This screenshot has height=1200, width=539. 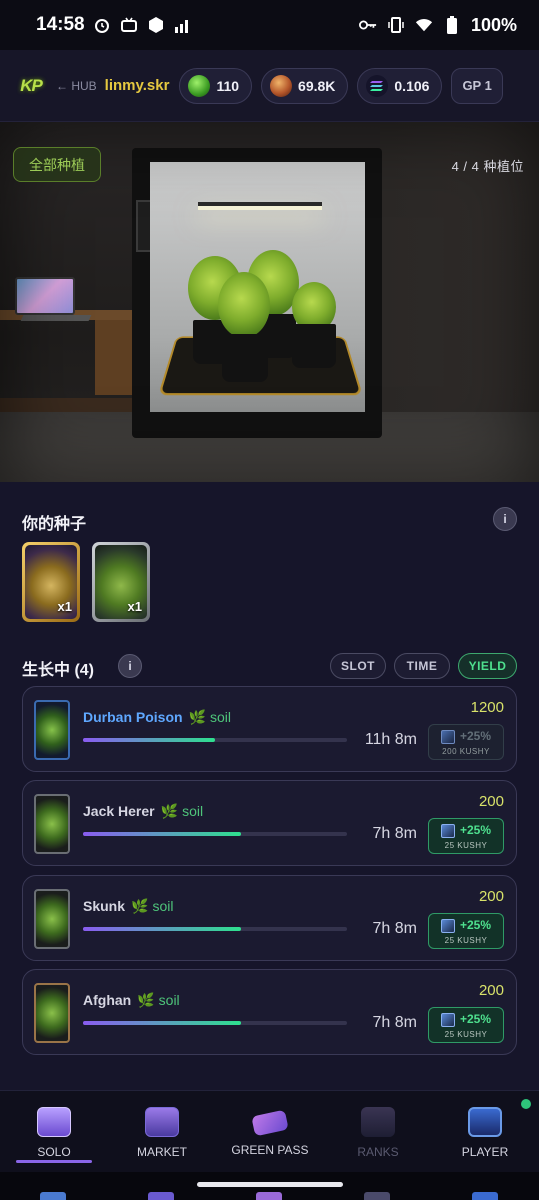 I want to click on gp-badge: GP 1, so click(x=477, y=85).